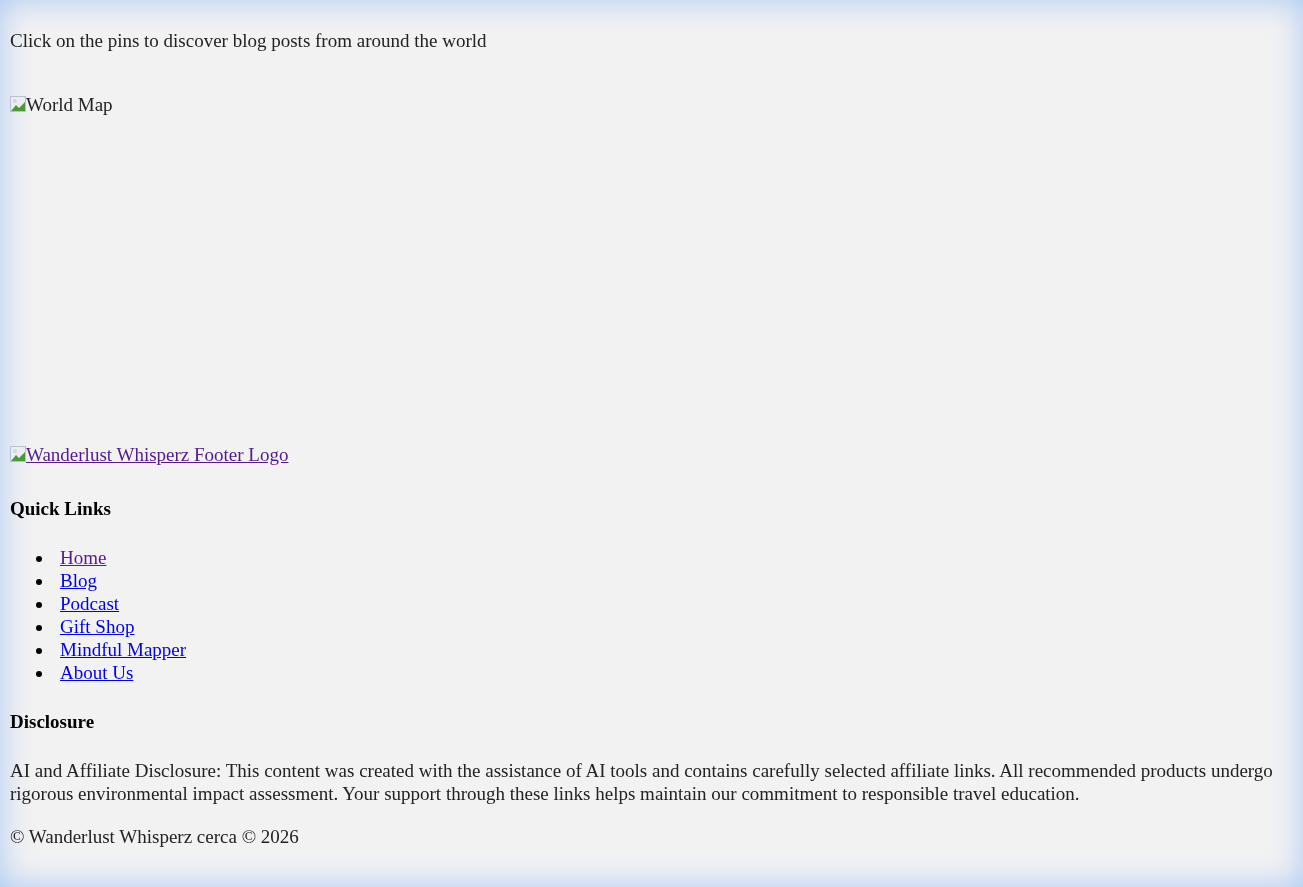 This screenshot has width=1303, height=887. Describe the element at coordinates (61, 508) in the screenshot. I see `quick-links-heading: Quick Links` at that location.